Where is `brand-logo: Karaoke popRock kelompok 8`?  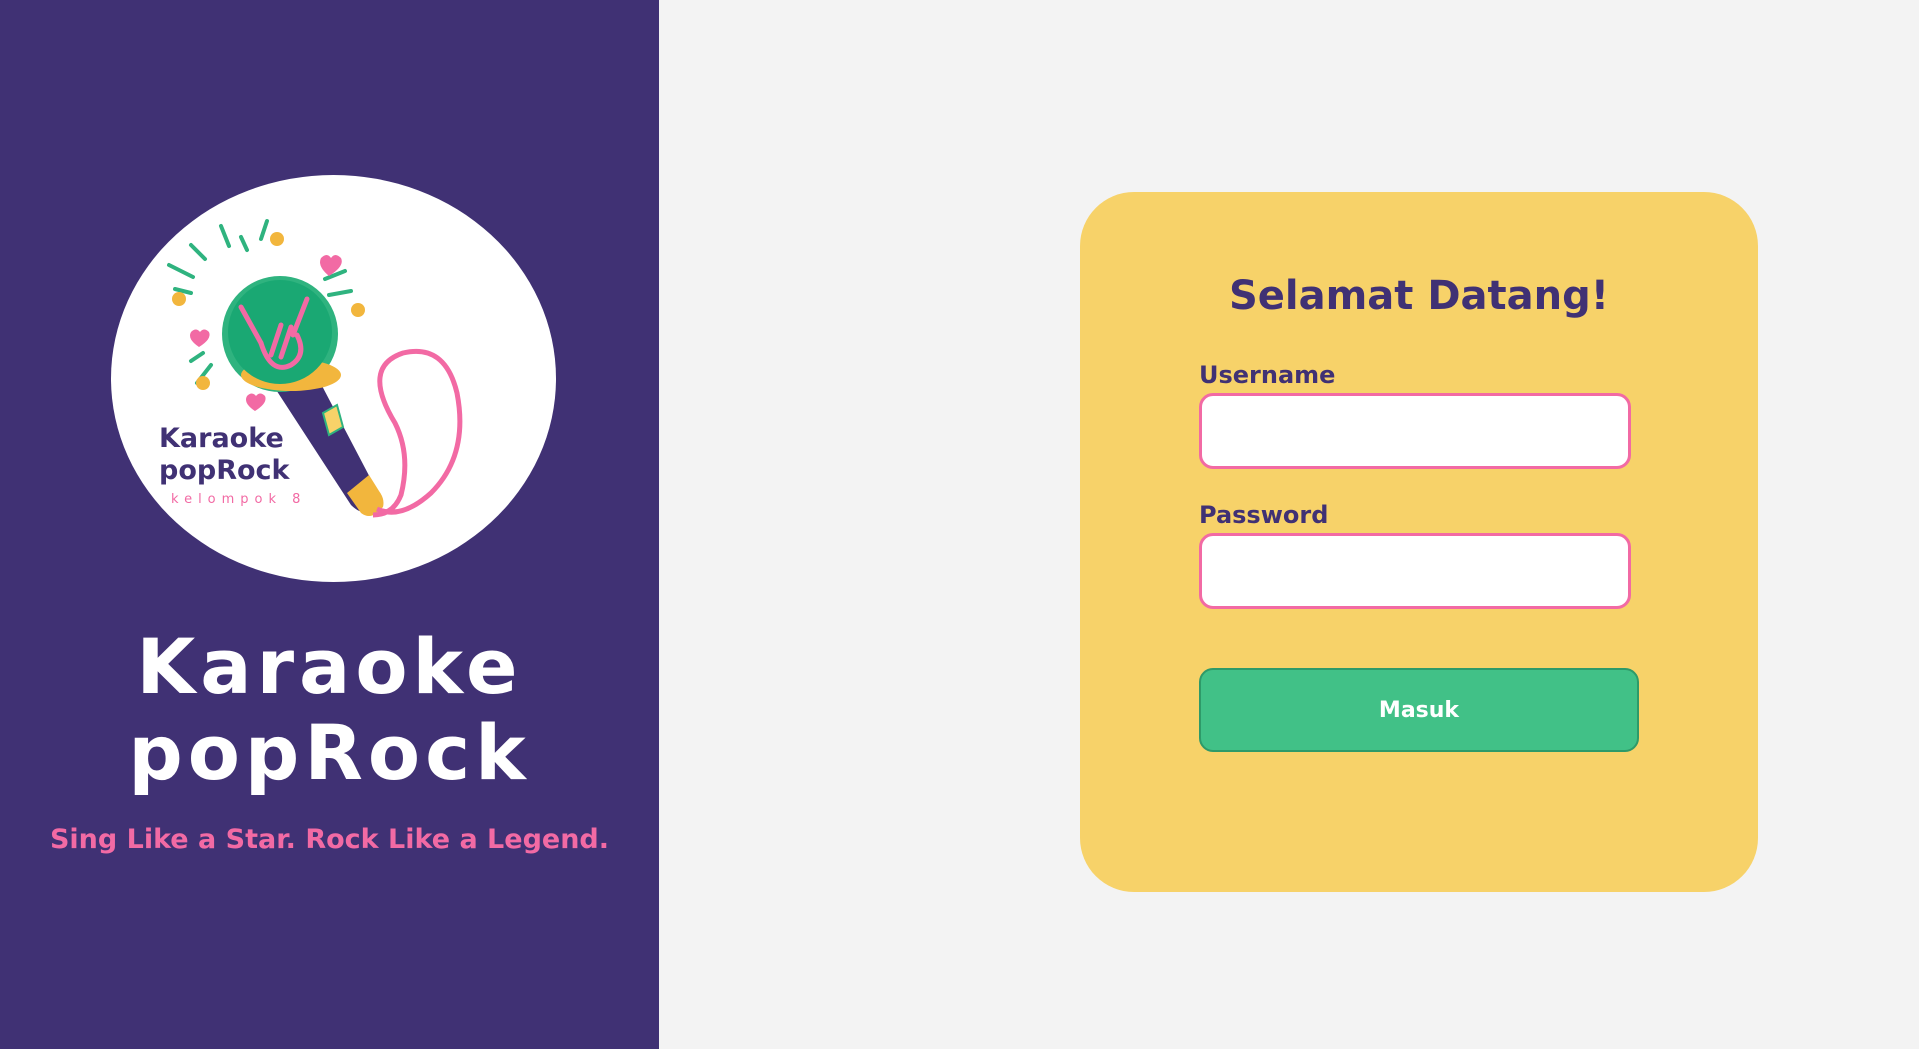 brand-logo: Karaoke popRock kelompok 8 is located at coordinates (333, 378).